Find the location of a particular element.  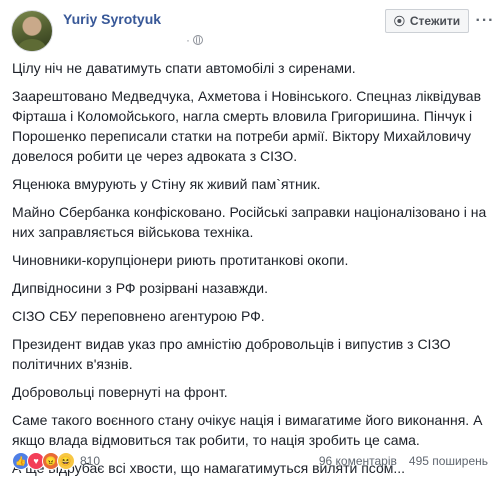

post-paragraph: СІЗО СБУ переповнено агентурою РФ. is located at coordinates (138, 316).